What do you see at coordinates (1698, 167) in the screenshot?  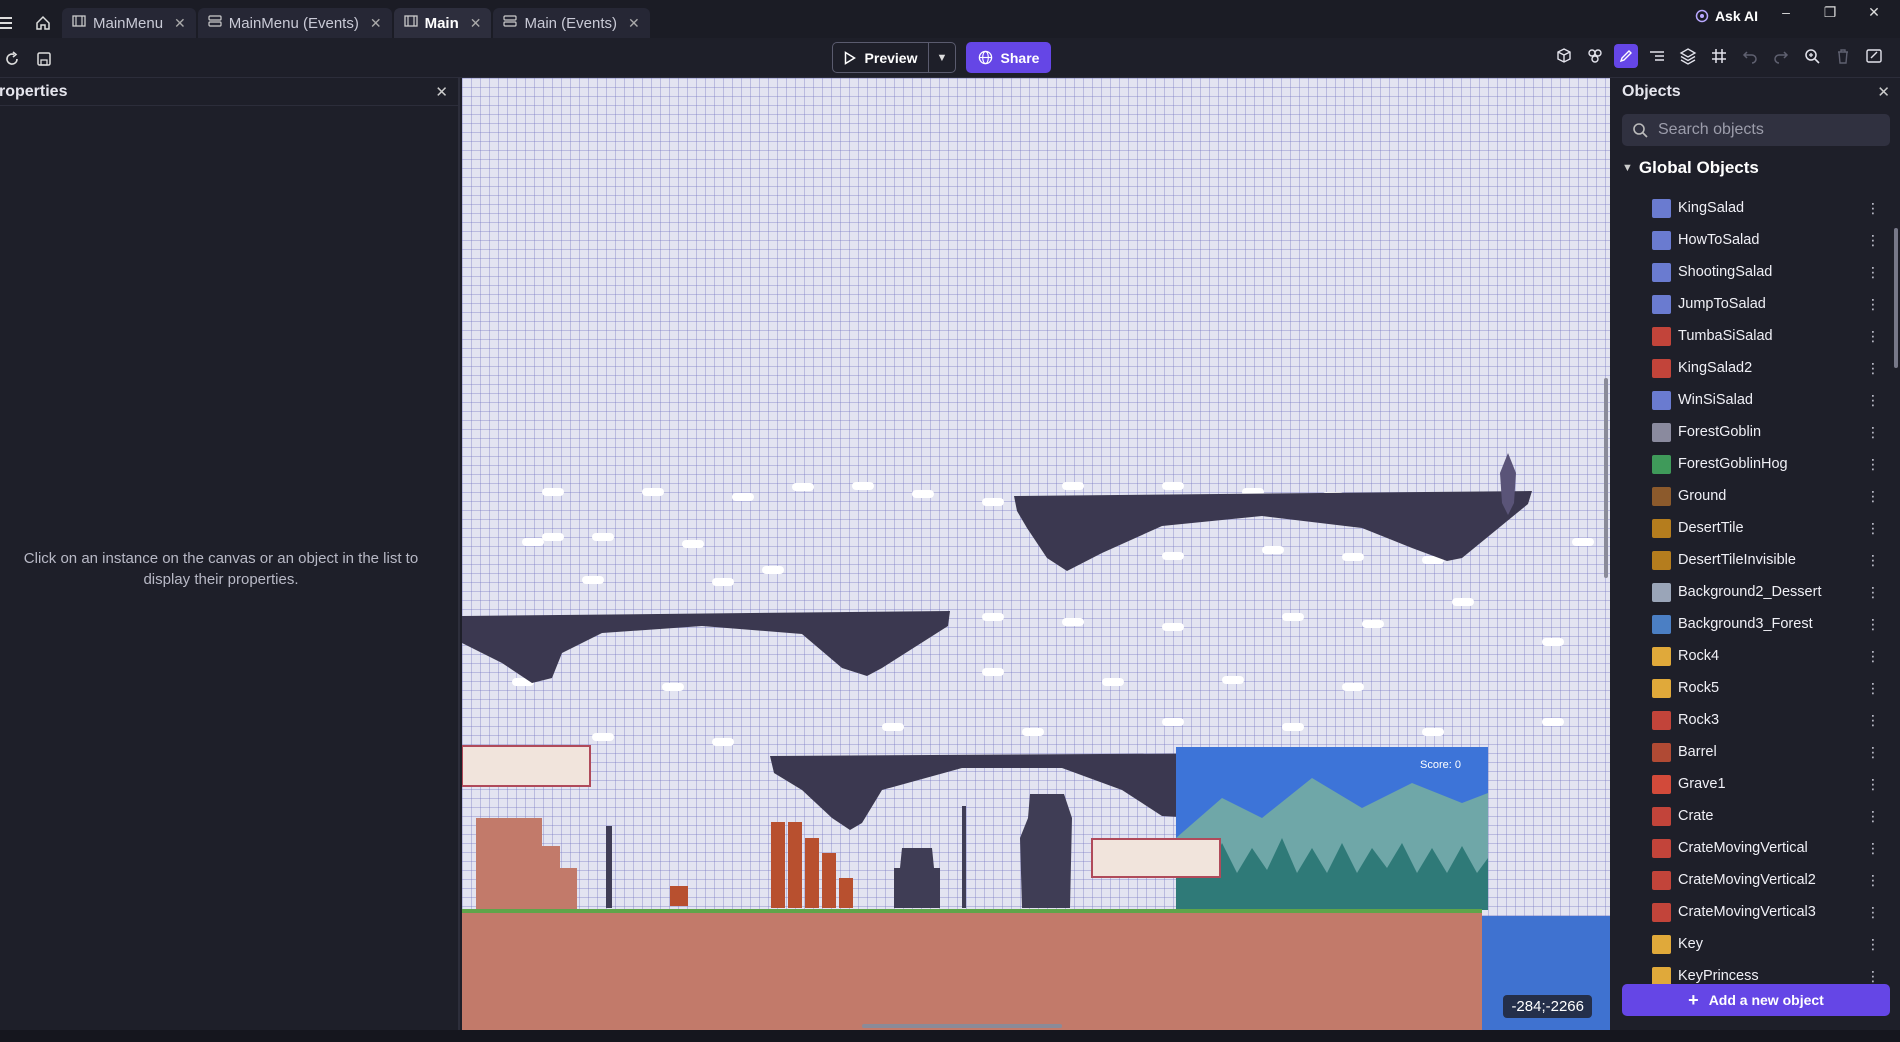 I see `group-label: Global Objects` at bounding box center [1698, 167].